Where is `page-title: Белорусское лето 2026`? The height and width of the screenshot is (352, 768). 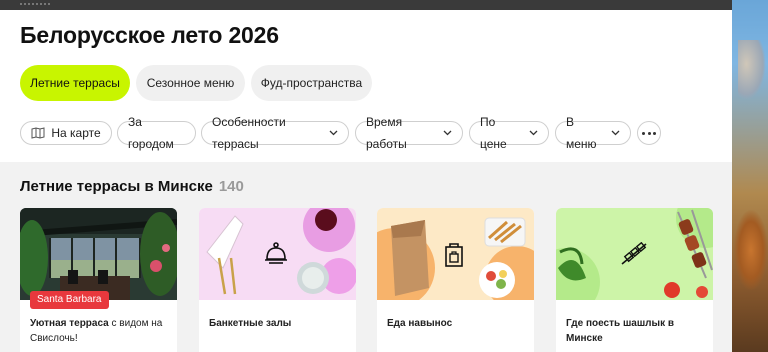
page-title: Белорусское лето 2026 is located at coordinates (149, 35).